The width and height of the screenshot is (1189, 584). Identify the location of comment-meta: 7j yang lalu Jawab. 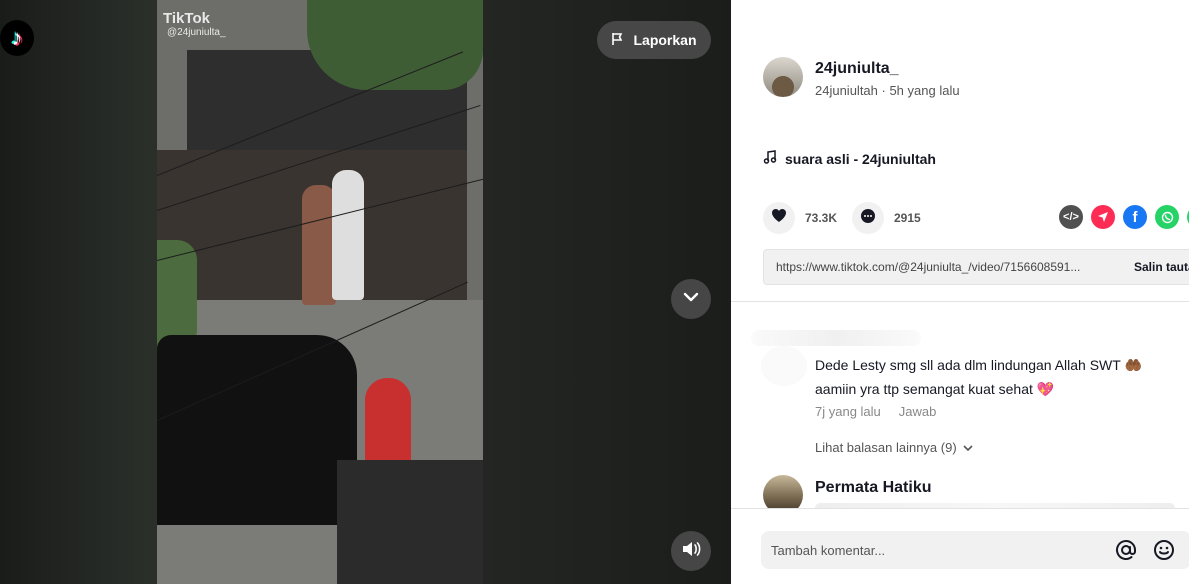
(875, 411).